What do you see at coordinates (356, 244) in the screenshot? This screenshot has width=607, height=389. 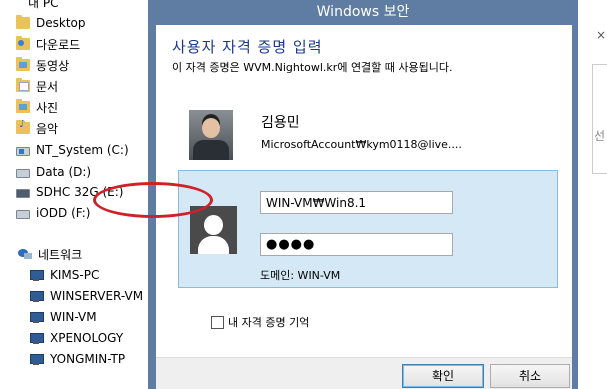 I see `password-input: ●●●●` at bounding box center [356, 244].